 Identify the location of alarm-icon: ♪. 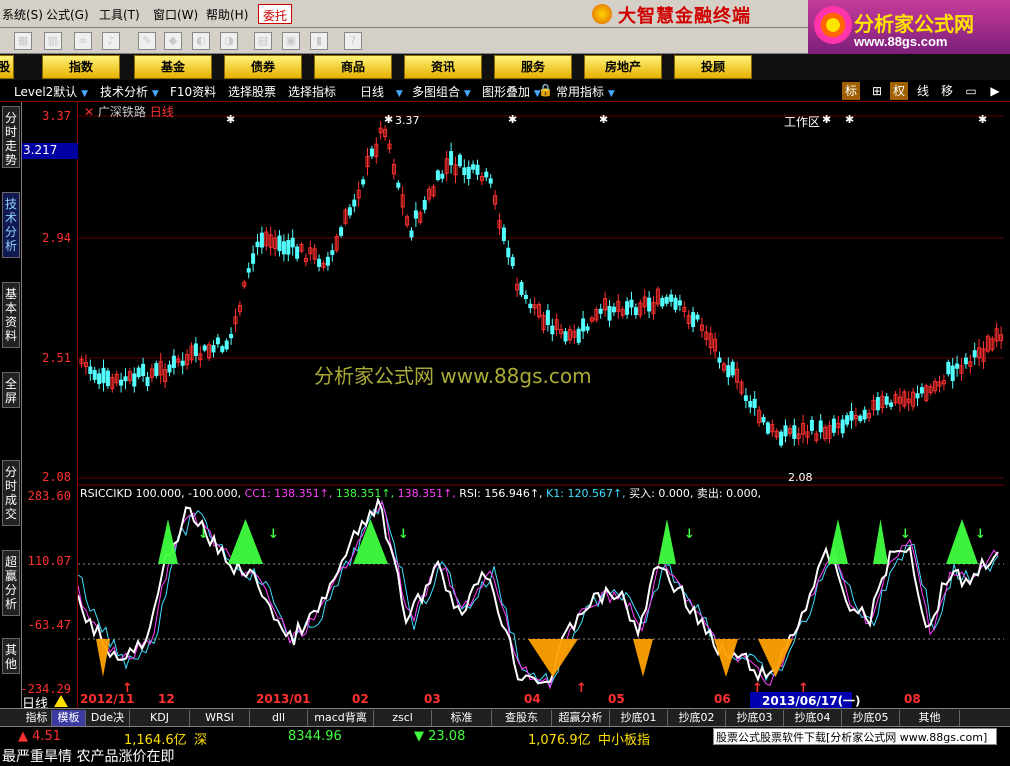
(111, 41).